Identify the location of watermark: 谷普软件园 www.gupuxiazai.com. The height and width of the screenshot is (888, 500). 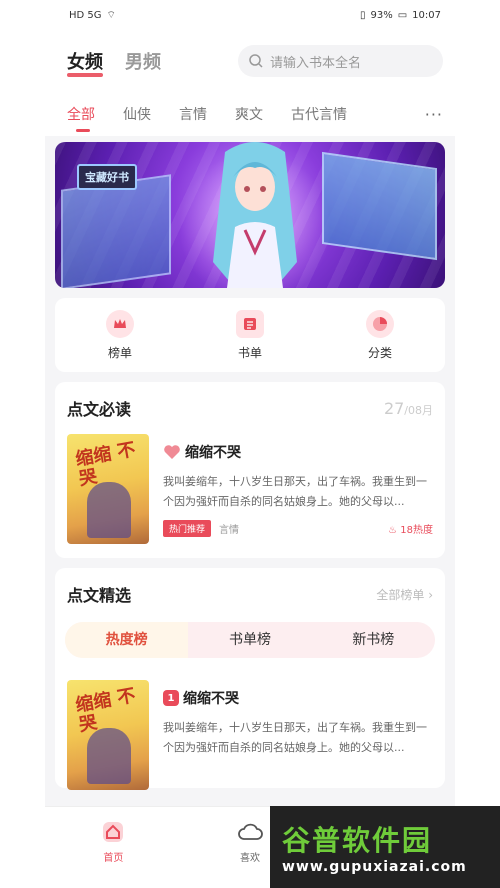
(385, 847).